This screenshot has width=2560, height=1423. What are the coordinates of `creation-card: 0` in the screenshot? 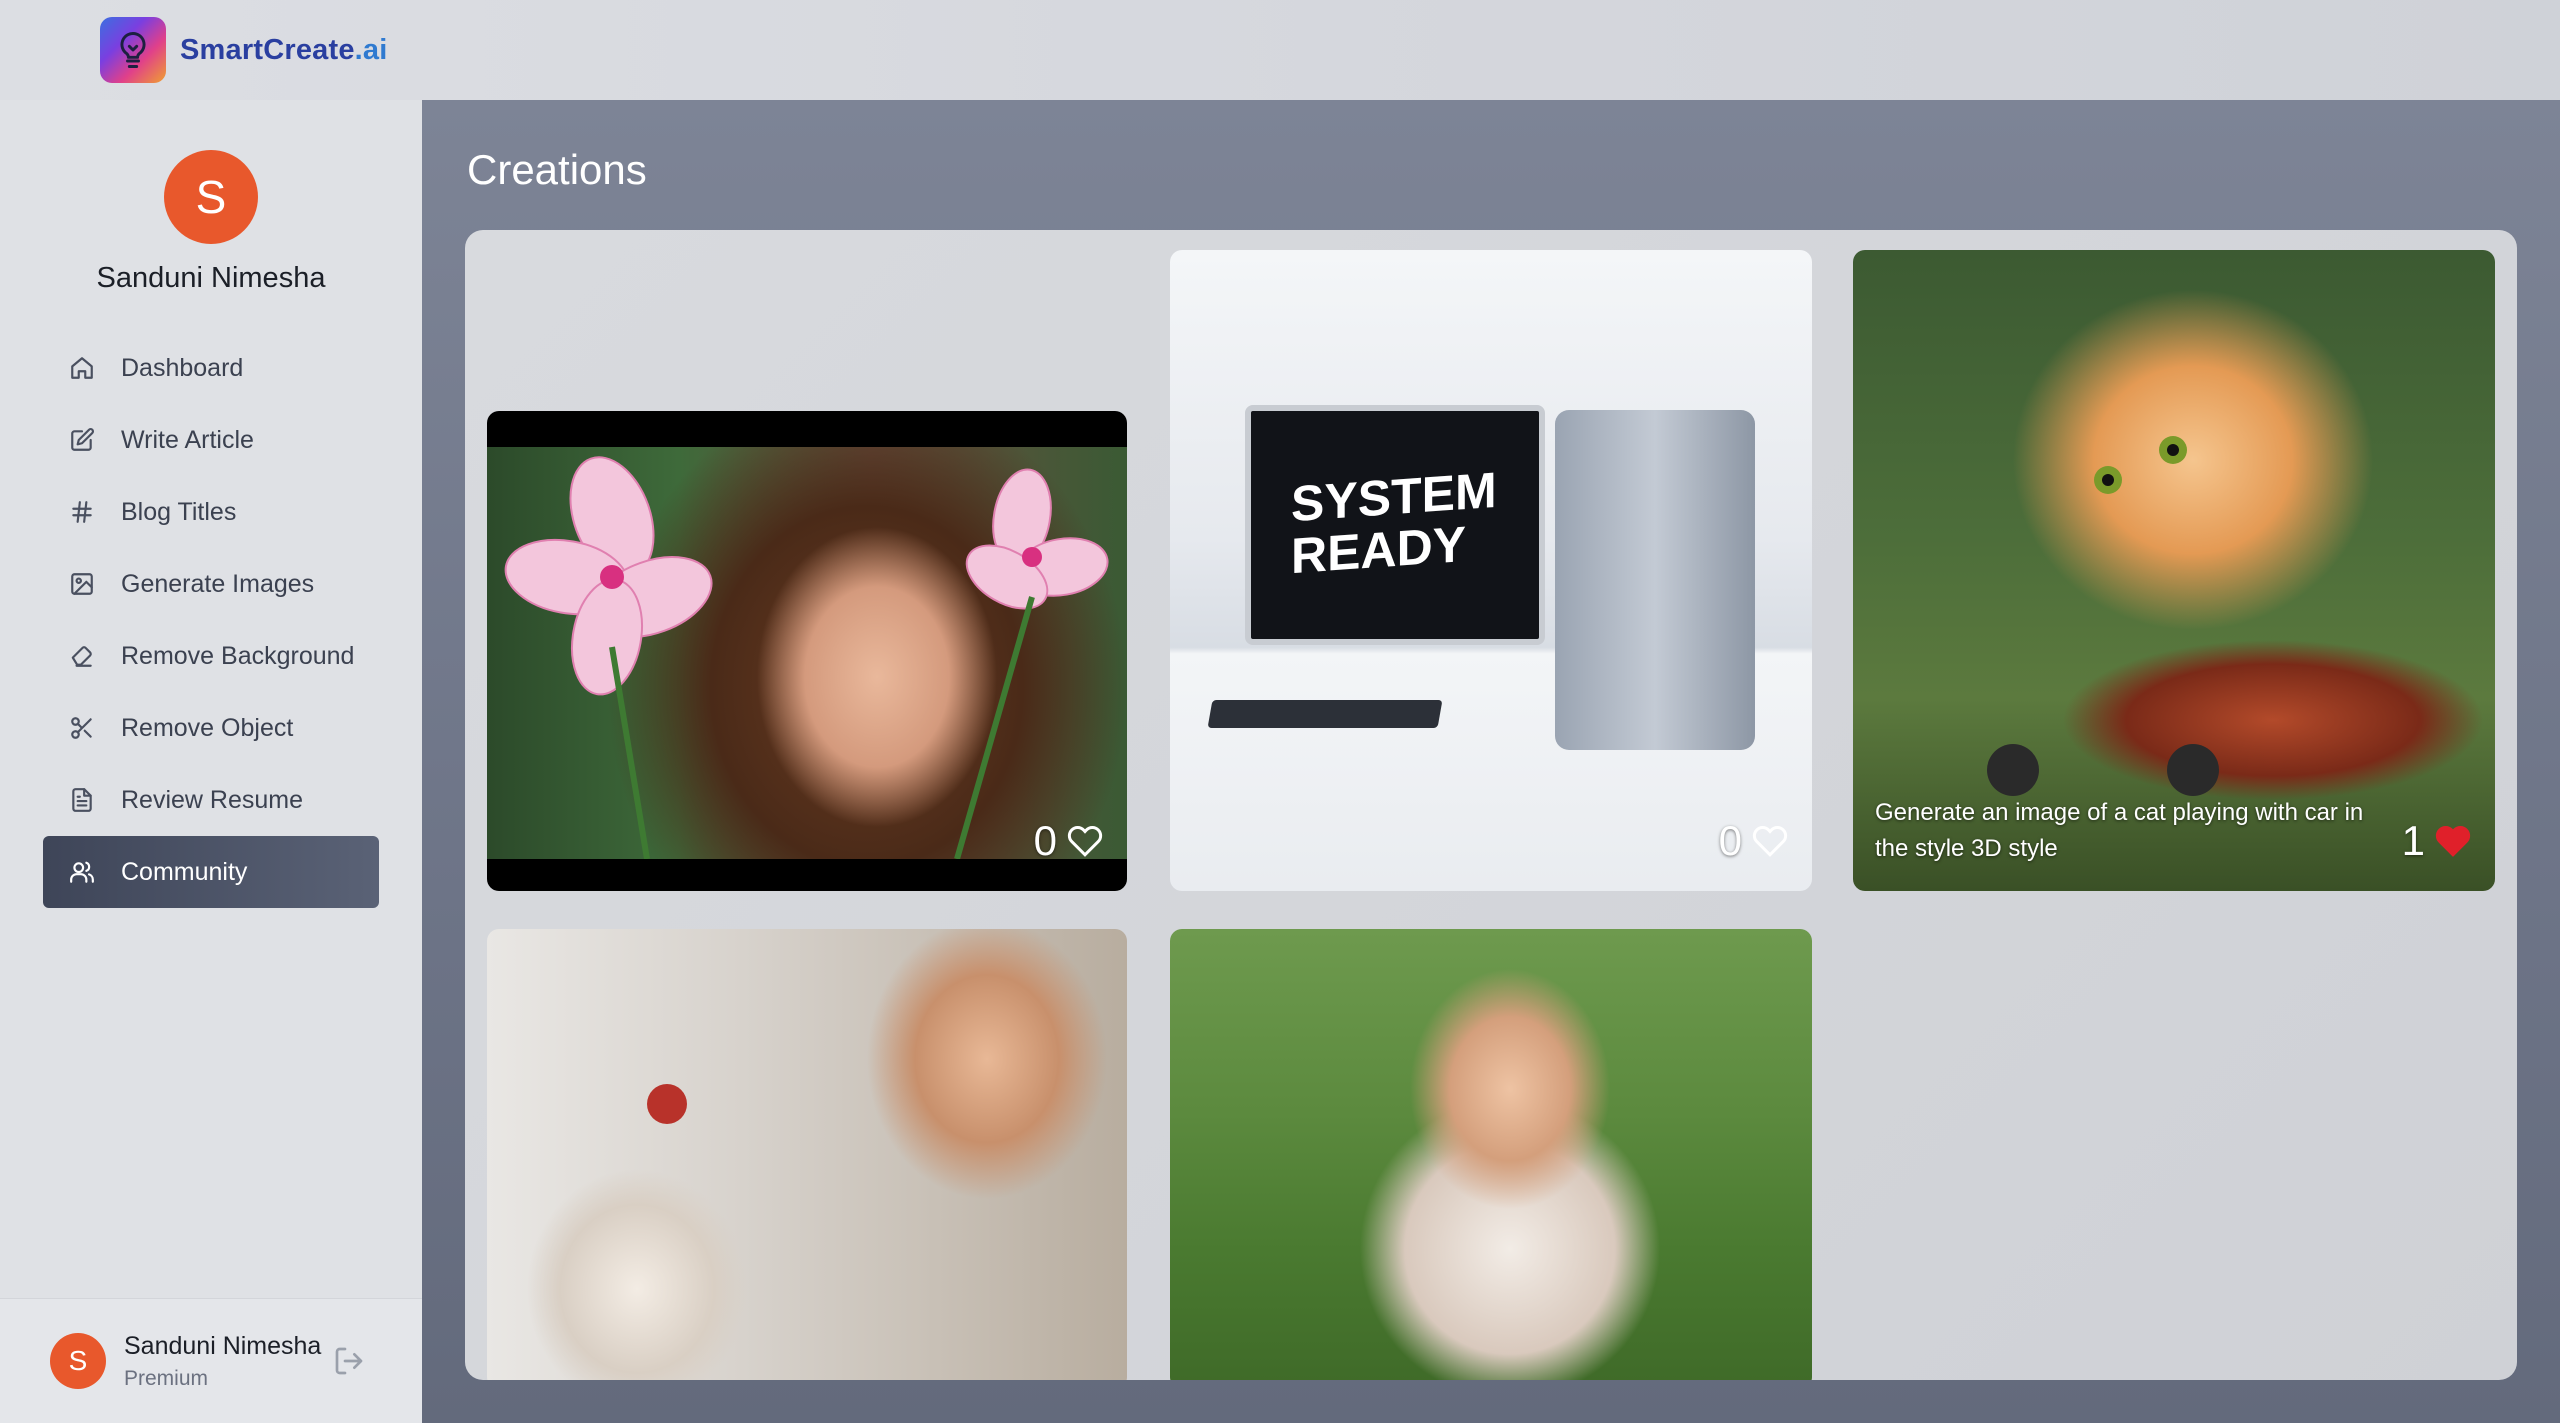 It's located at (807, 651).